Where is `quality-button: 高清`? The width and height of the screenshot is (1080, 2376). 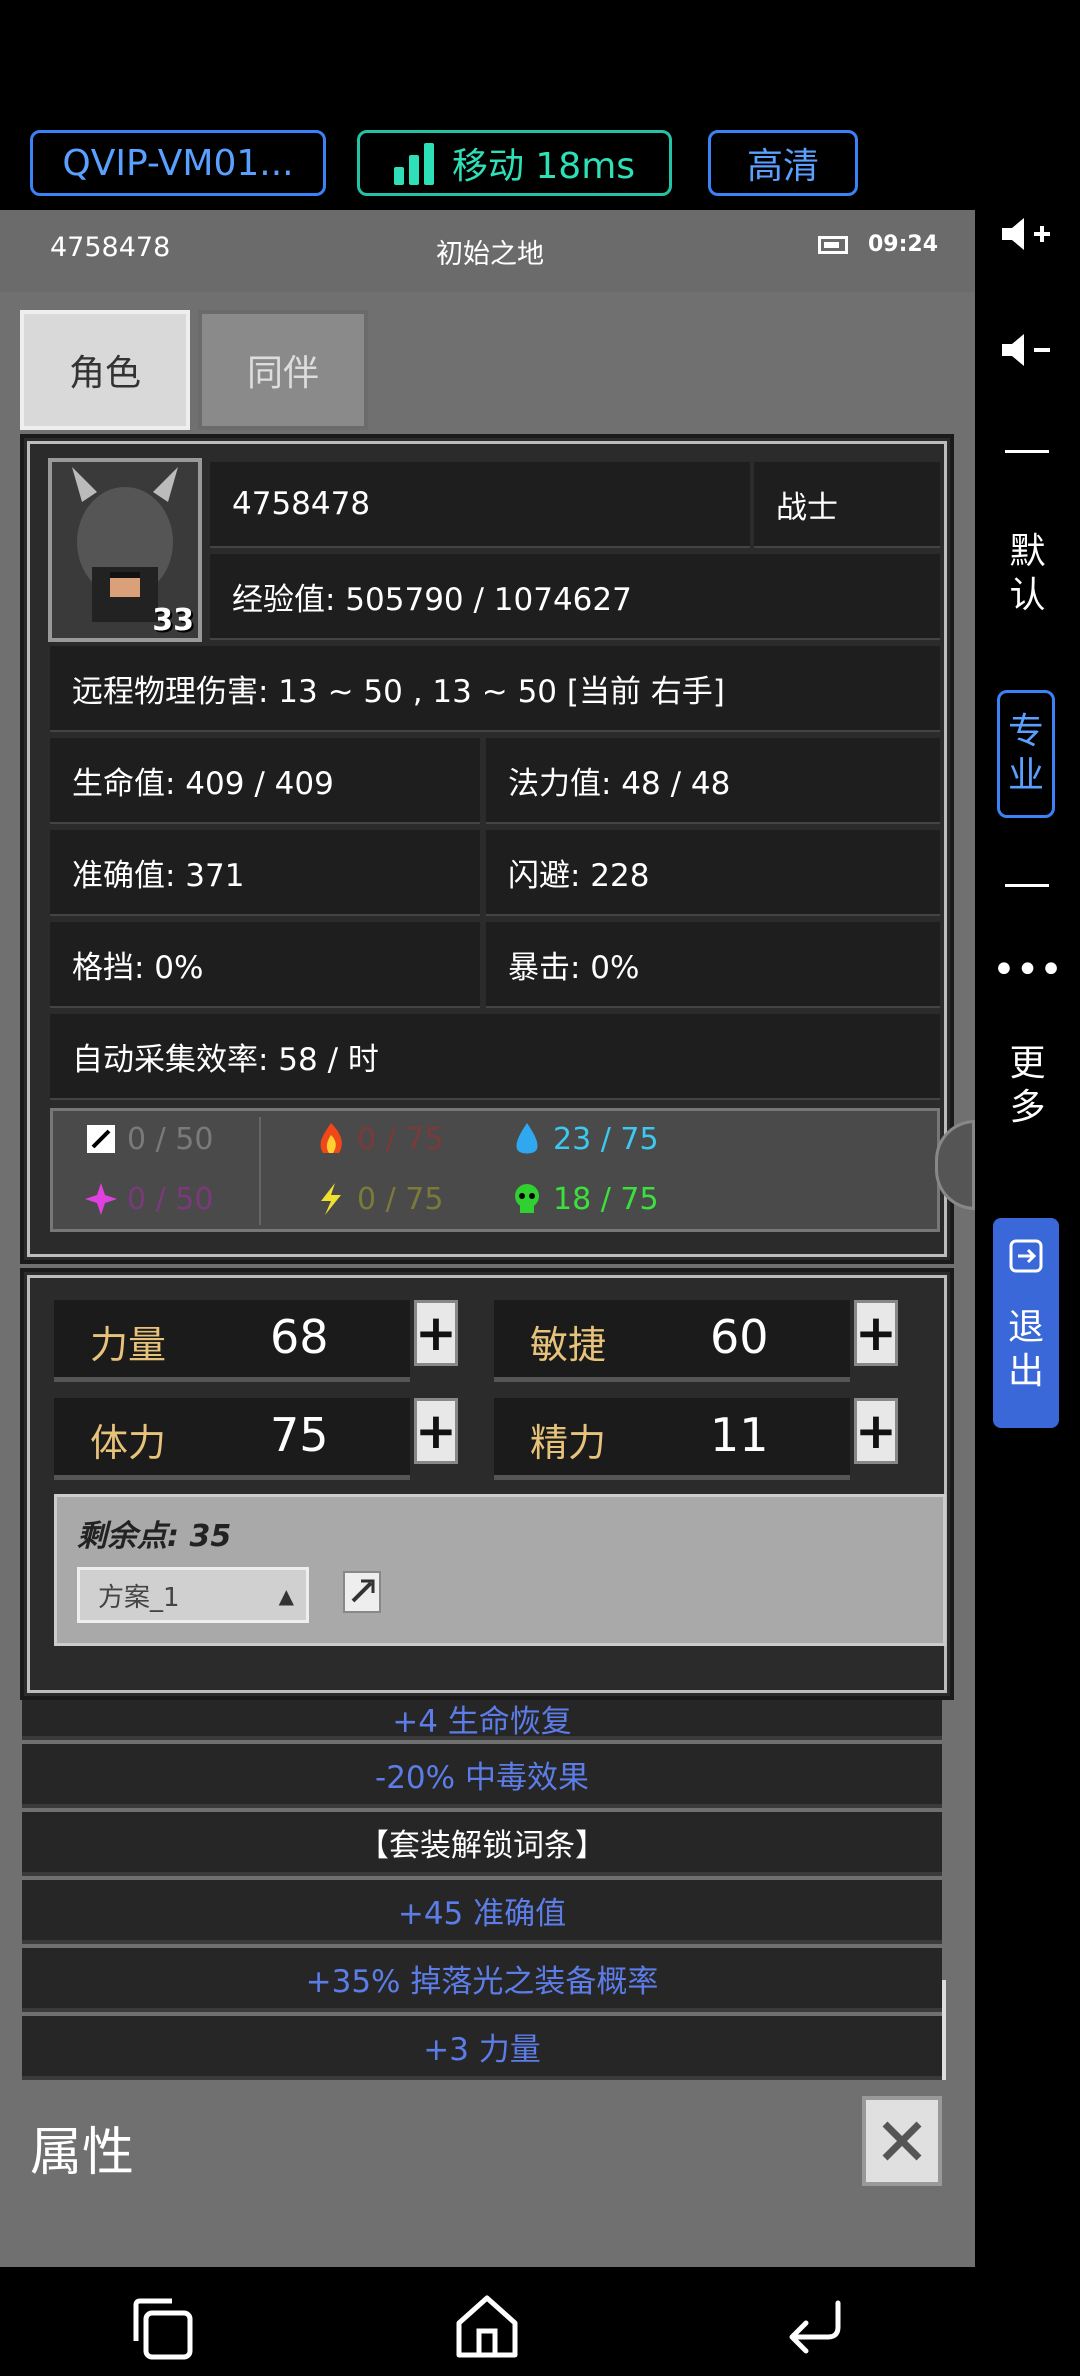 quality-button: 高清 is located at coordinates (783, 163).